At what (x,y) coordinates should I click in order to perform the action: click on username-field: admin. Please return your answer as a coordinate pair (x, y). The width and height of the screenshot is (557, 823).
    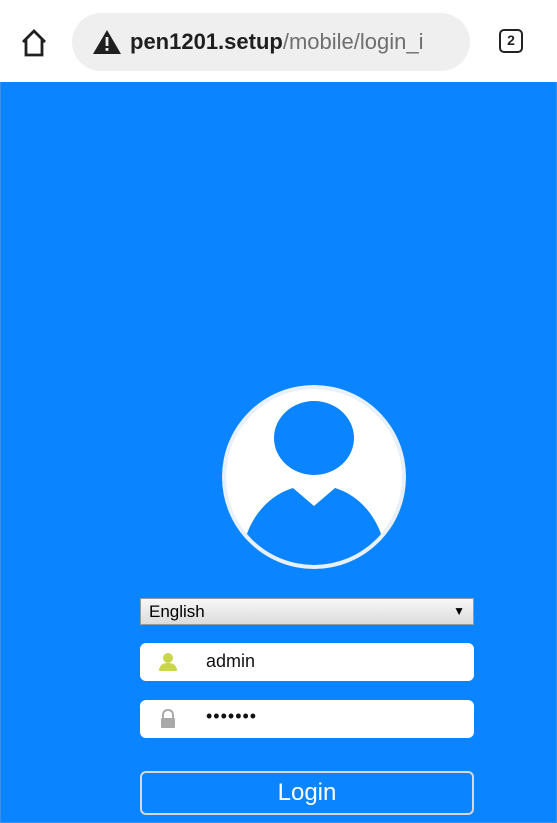
    Looking at the image, I should click on (307, 662).